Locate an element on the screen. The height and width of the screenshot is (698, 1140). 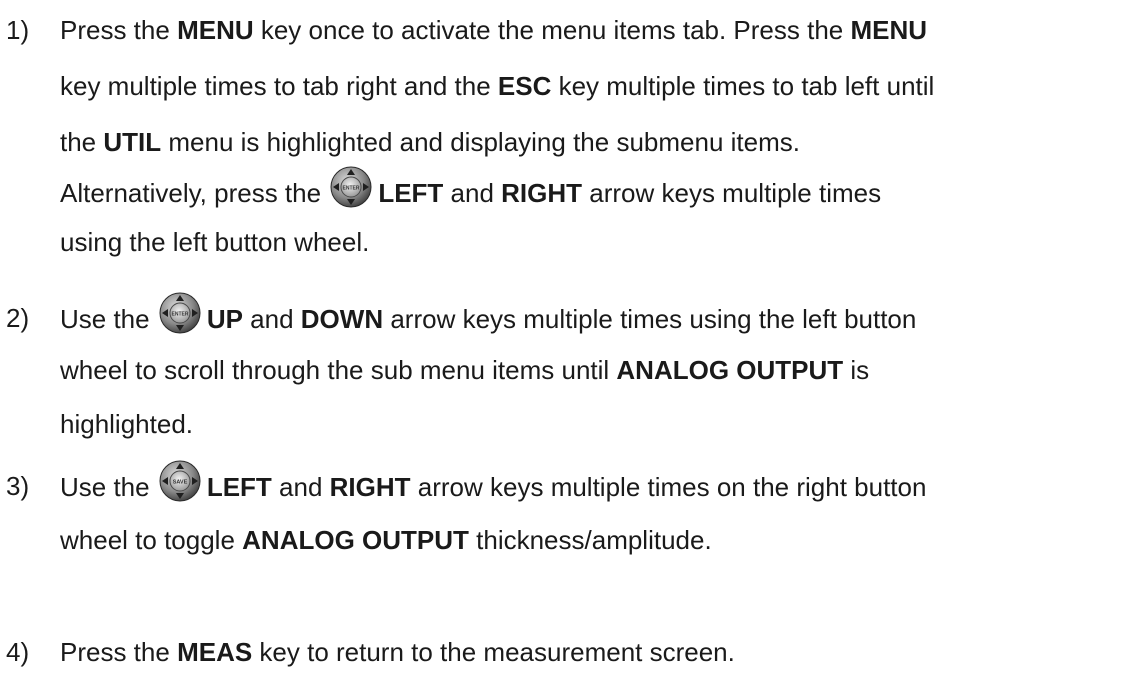
text-run: is is located at coordinates (856, 370).